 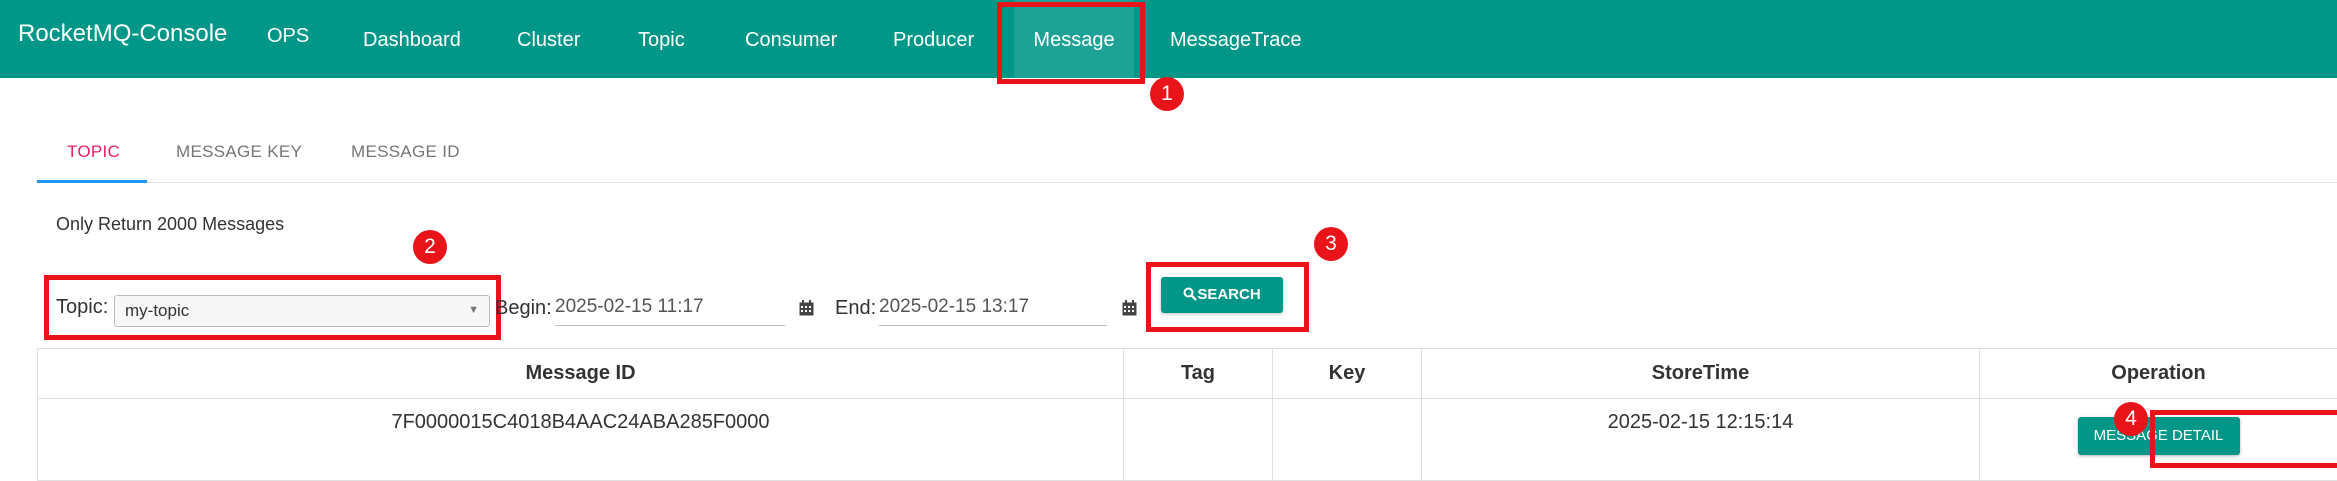 I want to click on nav-producer: Producer, so click(x=933, y=39).